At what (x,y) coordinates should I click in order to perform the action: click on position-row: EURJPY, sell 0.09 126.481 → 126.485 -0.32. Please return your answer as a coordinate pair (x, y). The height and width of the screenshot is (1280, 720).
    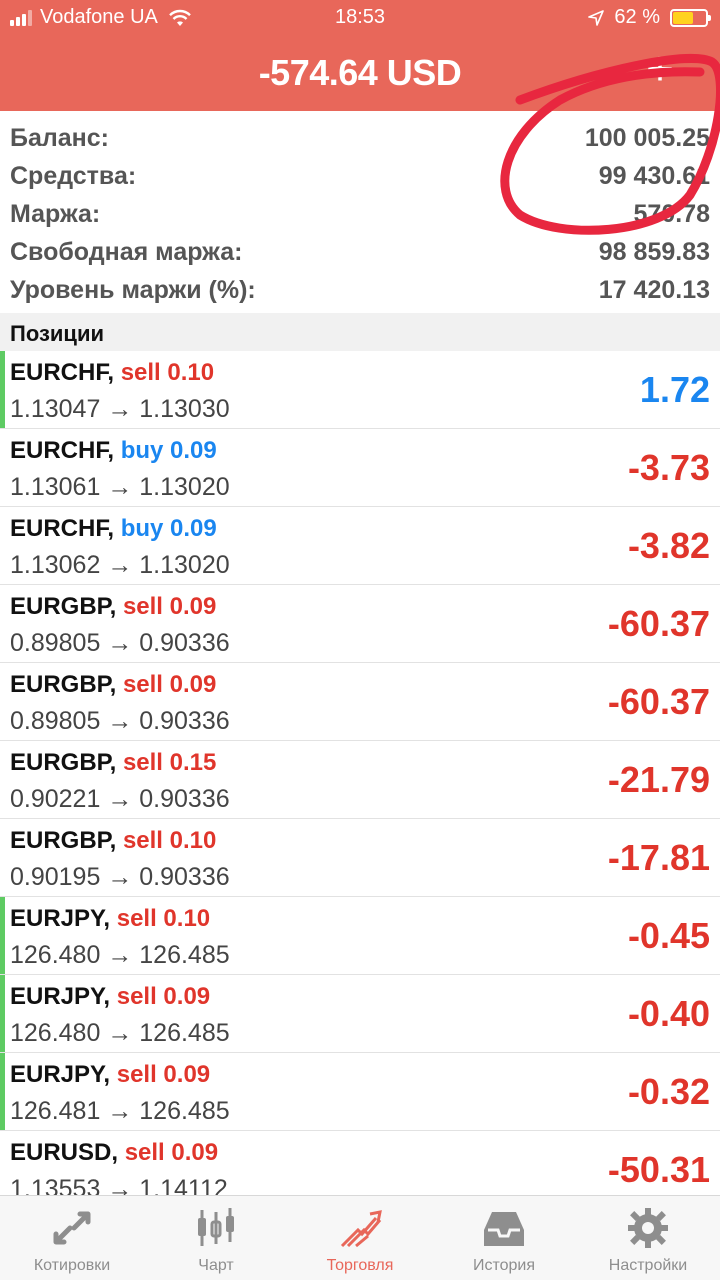
    Looking at the image, I should click on (360, 1092).